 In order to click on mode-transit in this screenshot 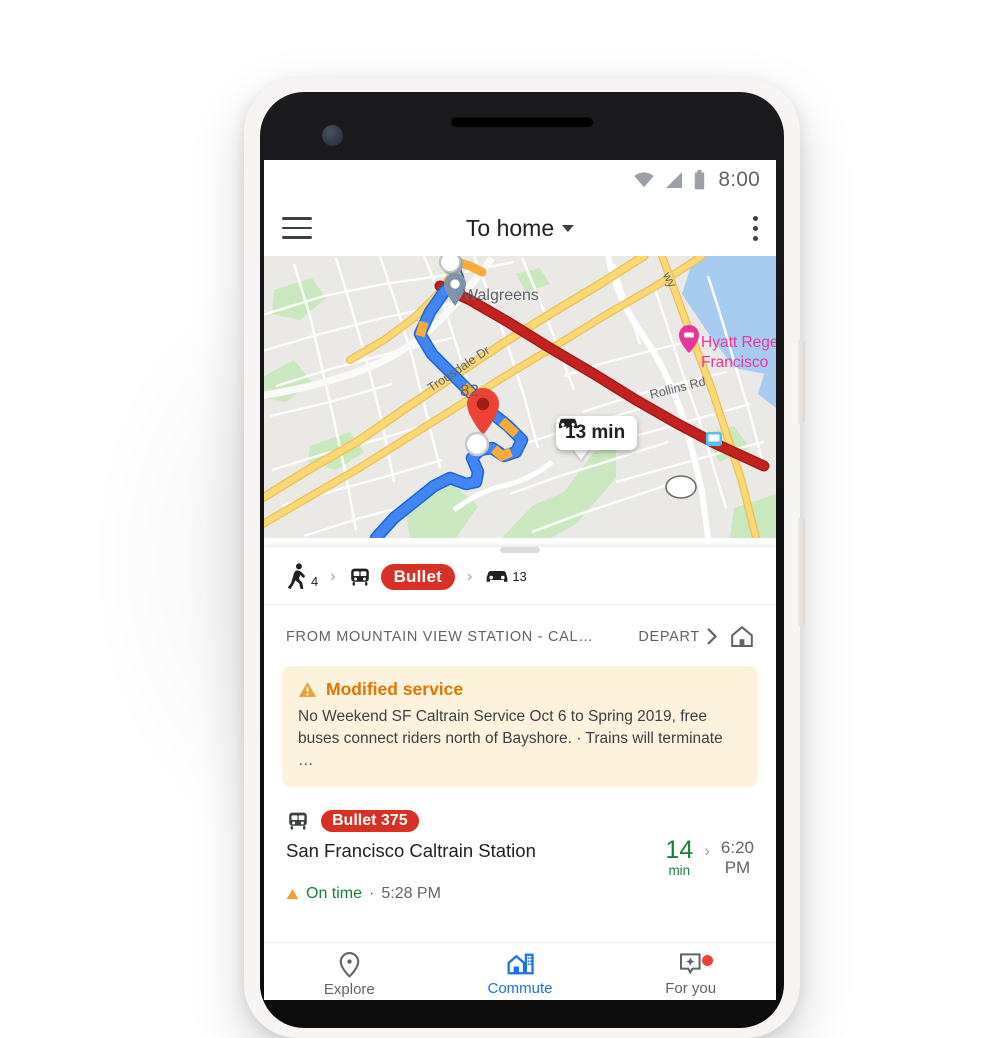, I will do `click(360, 577)`.